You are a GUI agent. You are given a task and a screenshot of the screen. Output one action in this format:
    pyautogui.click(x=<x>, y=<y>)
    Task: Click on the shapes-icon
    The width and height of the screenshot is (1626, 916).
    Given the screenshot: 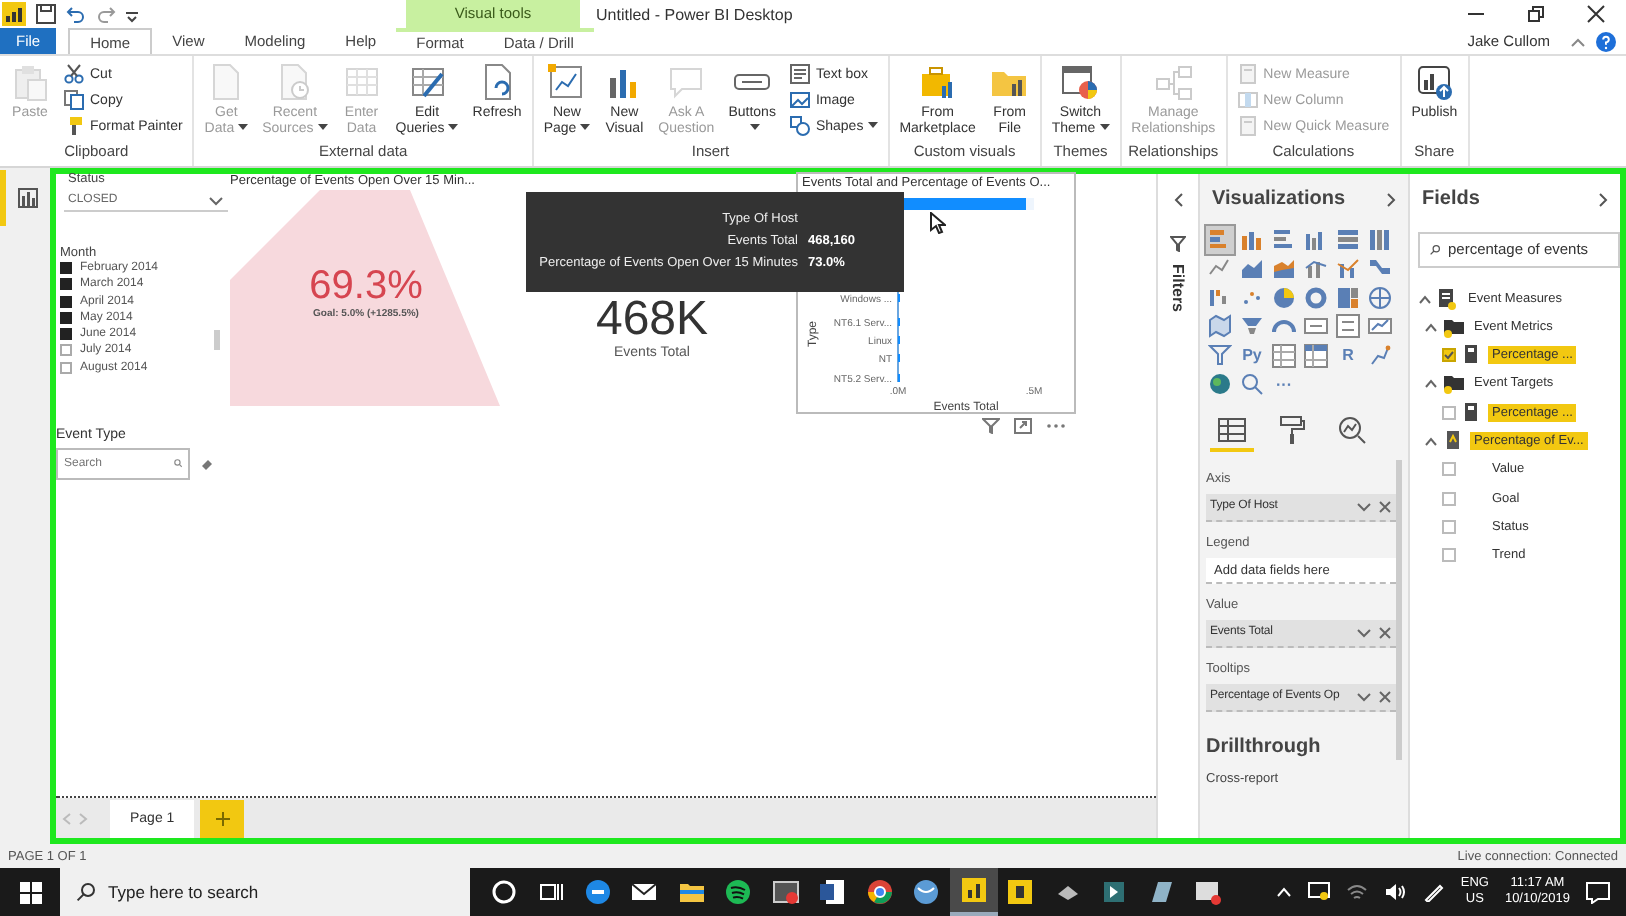 What is the action you would take?
    pyautogui.click(x=799, y=126)
    